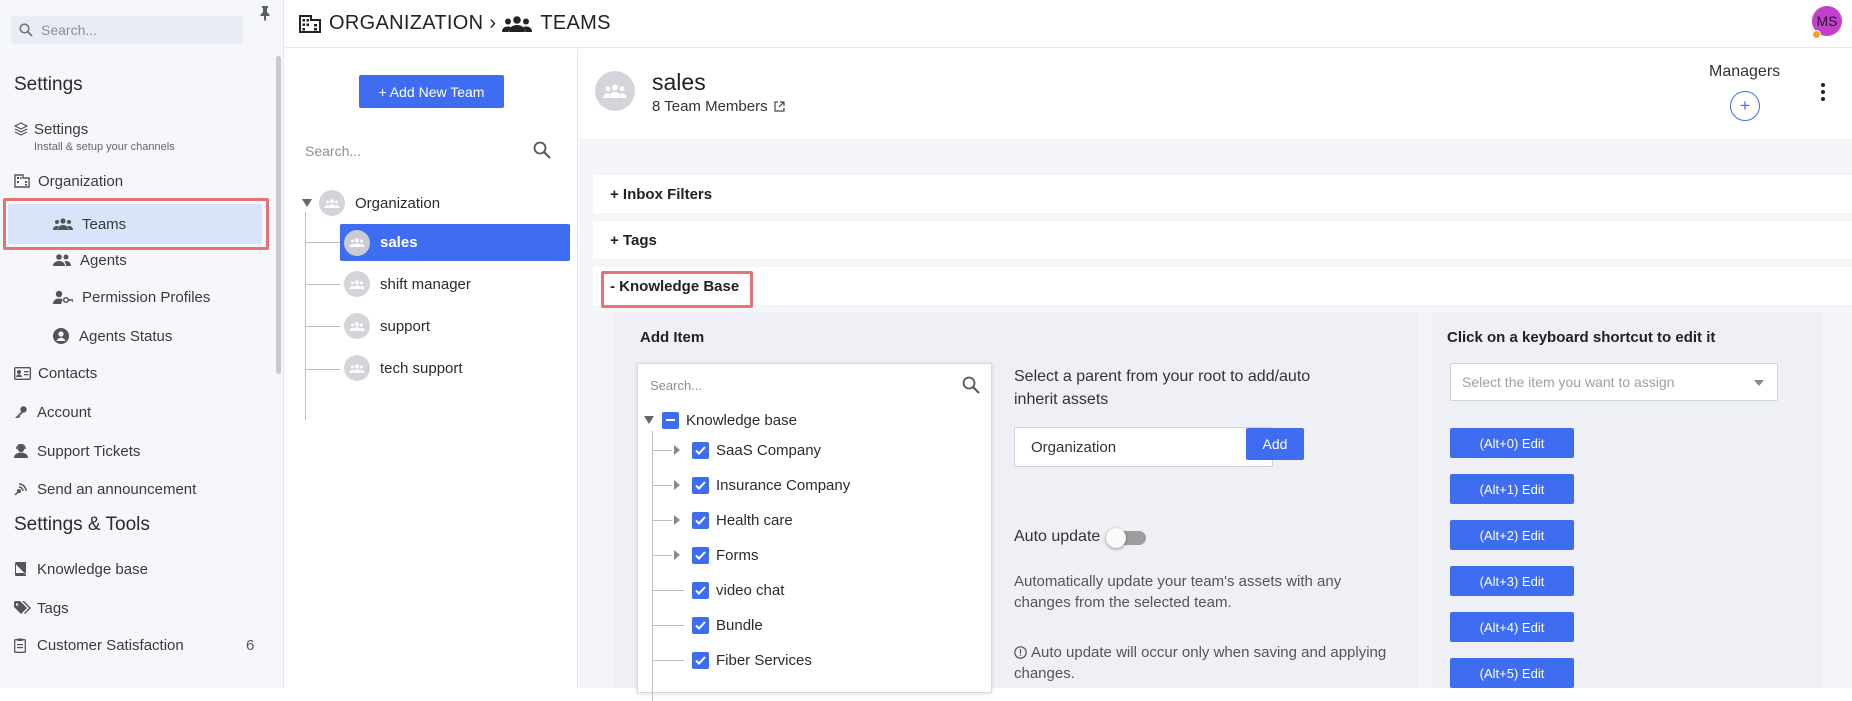  What do you see at coordinates (790, 385) in the screenshot?
I see `kb-search-input` at bounding box center [790, 385].